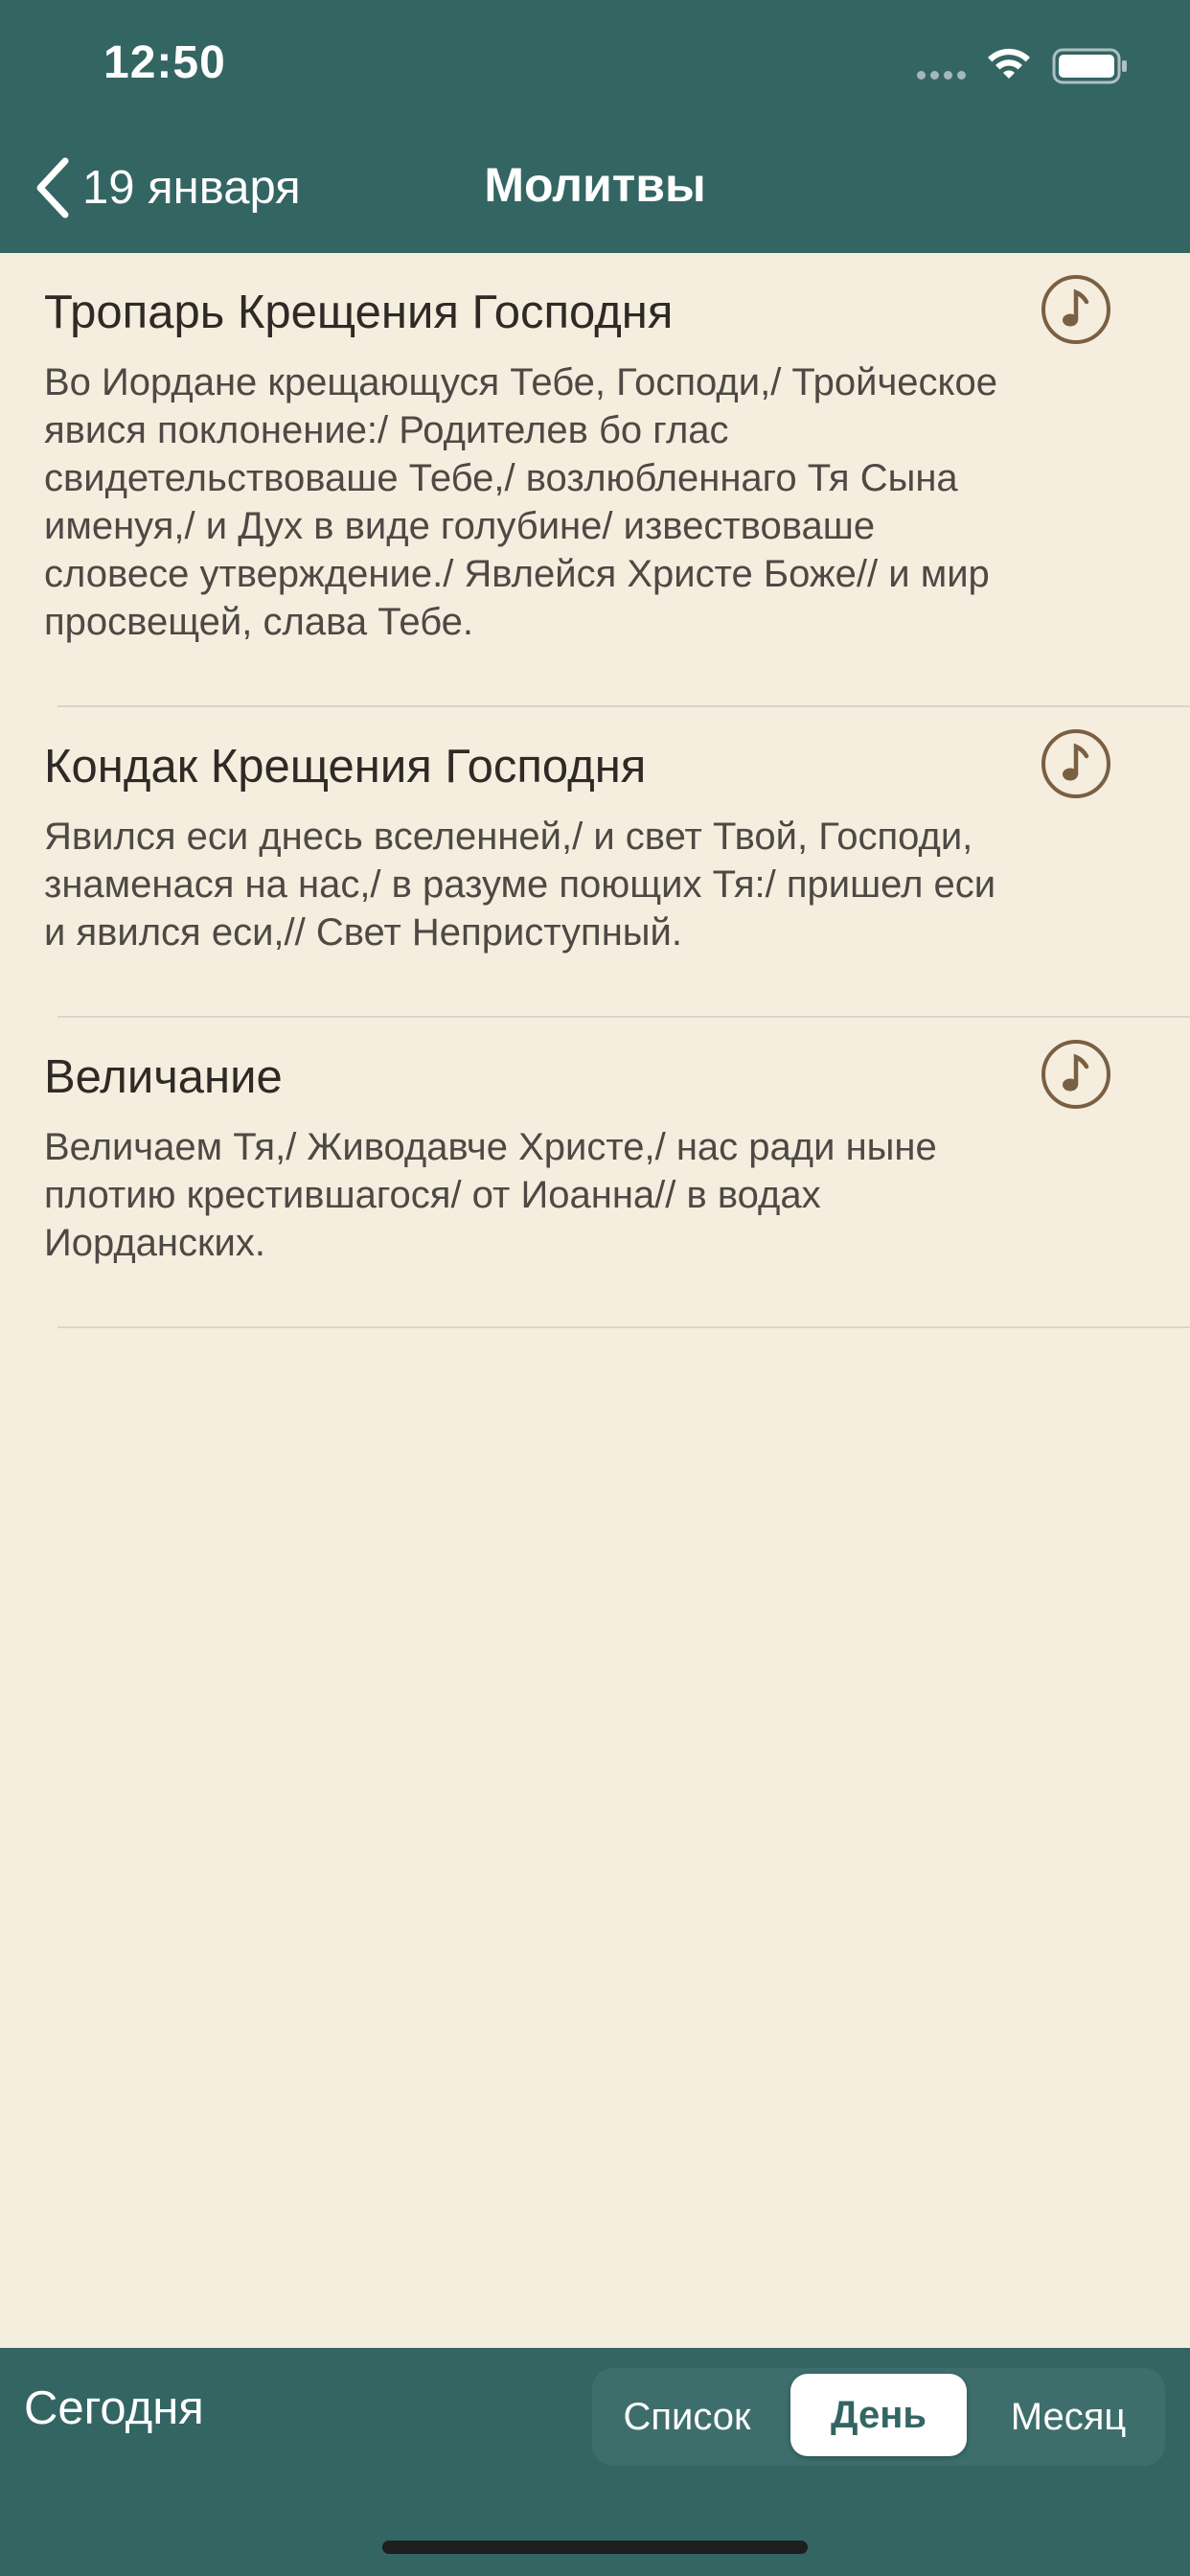 Image resolution: width=1190 pixels, height=2576 pixels. What do you see at coordinates (259, 622) in the screenshot?
I see `prayer-text-line: просвещей, слава Тебе.` at bounding box center [259, 622].